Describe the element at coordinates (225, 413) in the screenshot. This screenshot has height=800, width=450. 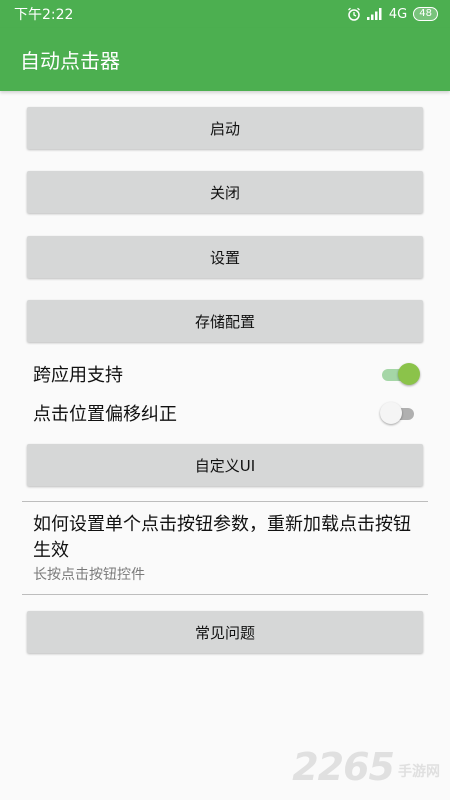
I see `click-offset-correction-row: 点击位置偏移纠正` at that location.